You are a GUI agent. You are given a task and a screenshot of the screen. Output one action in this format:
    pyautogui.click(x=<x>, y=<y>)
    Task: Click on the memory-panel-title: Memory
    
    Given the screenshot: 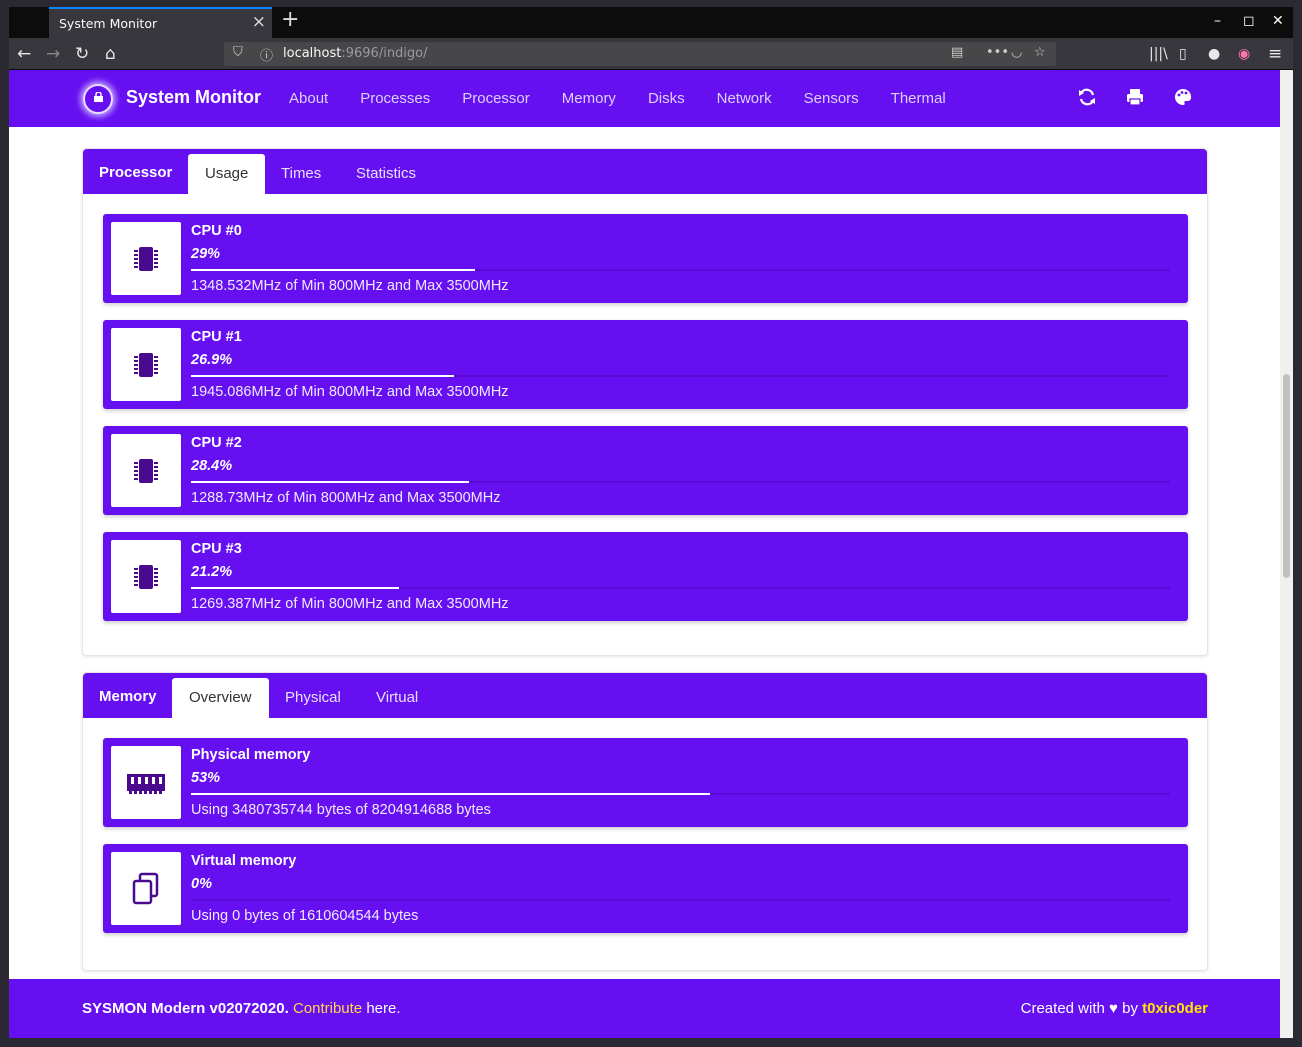 What is the action you would take?
    pyautogui.click(x=128, y=696)
    